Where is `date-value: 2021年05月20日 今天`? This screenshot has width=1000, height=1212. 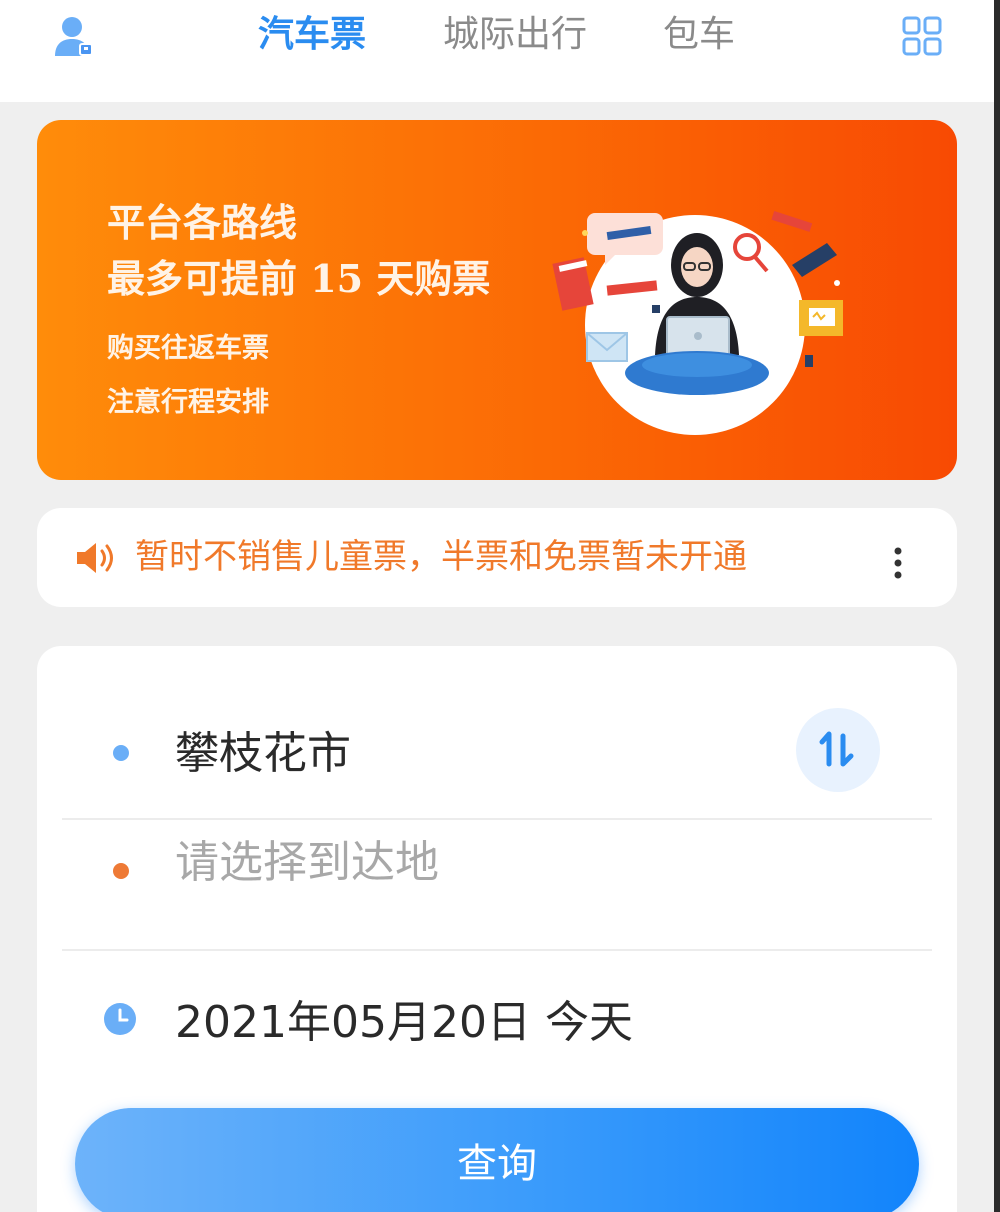
date-value: 2021年05月20日 今天 is located at coordinates (404, 1022).